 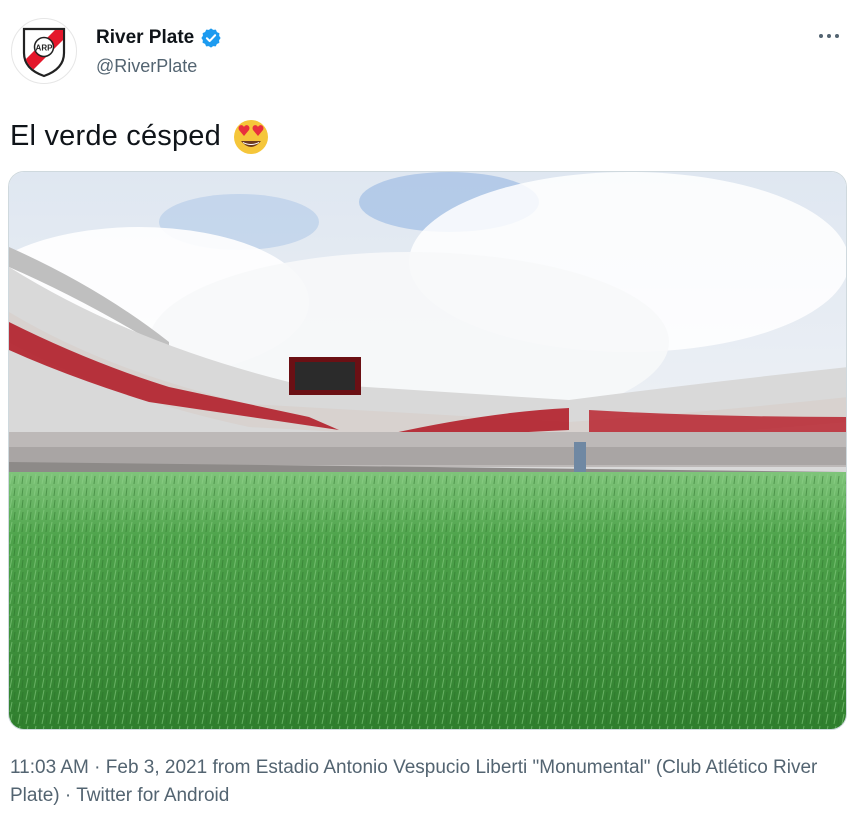 I want to click on meta-from: from, so click(x=231, y=767).